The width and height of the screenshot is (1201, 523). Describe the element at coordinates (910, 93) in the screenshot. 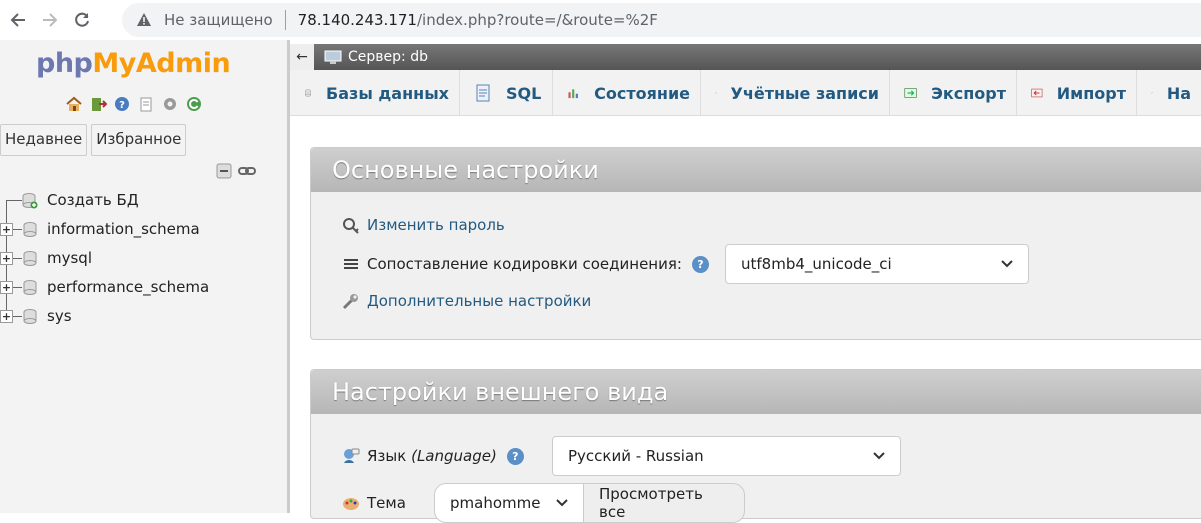

I see `export-icon` at that location.